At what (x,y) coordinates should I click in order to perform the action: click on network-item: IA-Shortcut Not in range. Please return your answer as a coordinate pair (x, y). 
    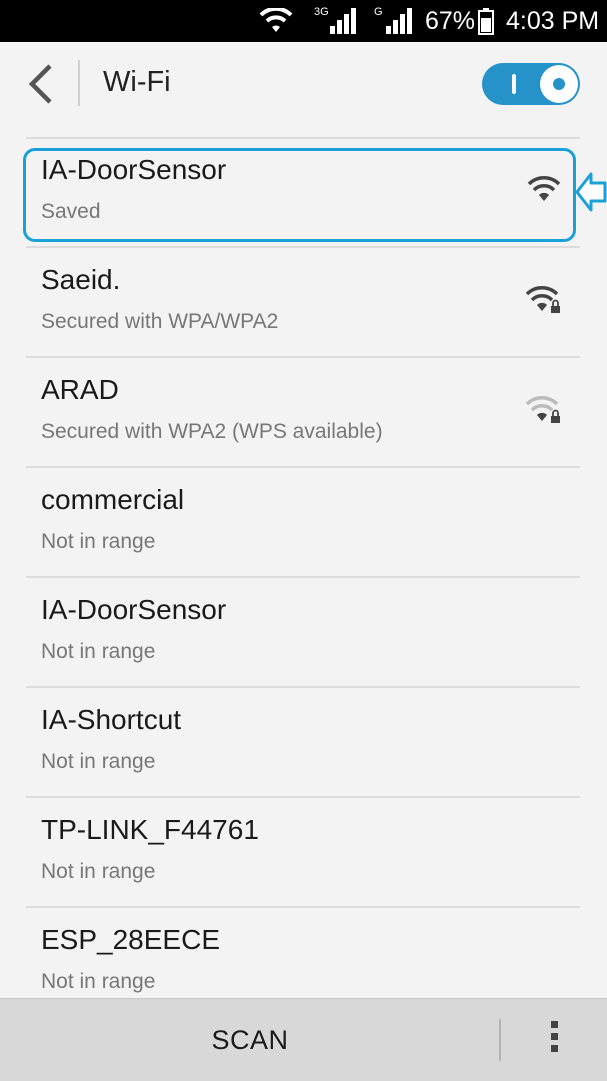
    Looking at the image, I should click on (303, 744).